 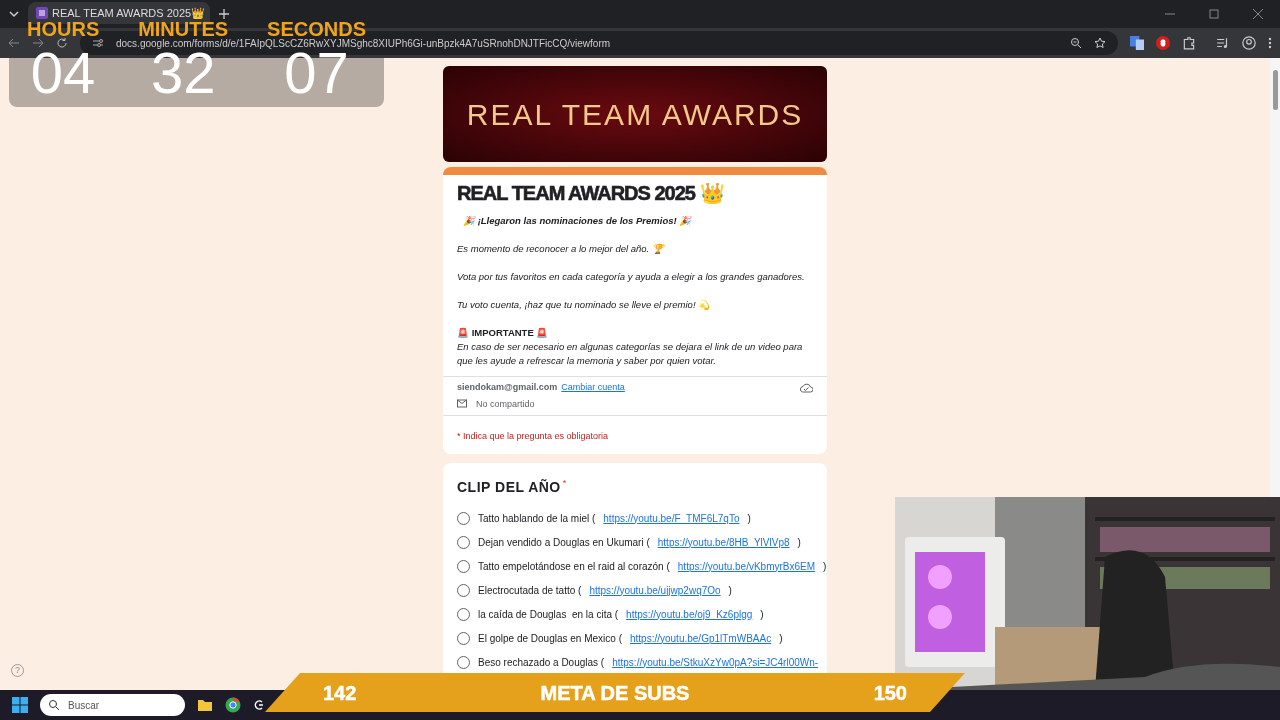 I want to click on option-label: Dejan vendido a Douglas en Ukumari (, so click(x=564, y=542).